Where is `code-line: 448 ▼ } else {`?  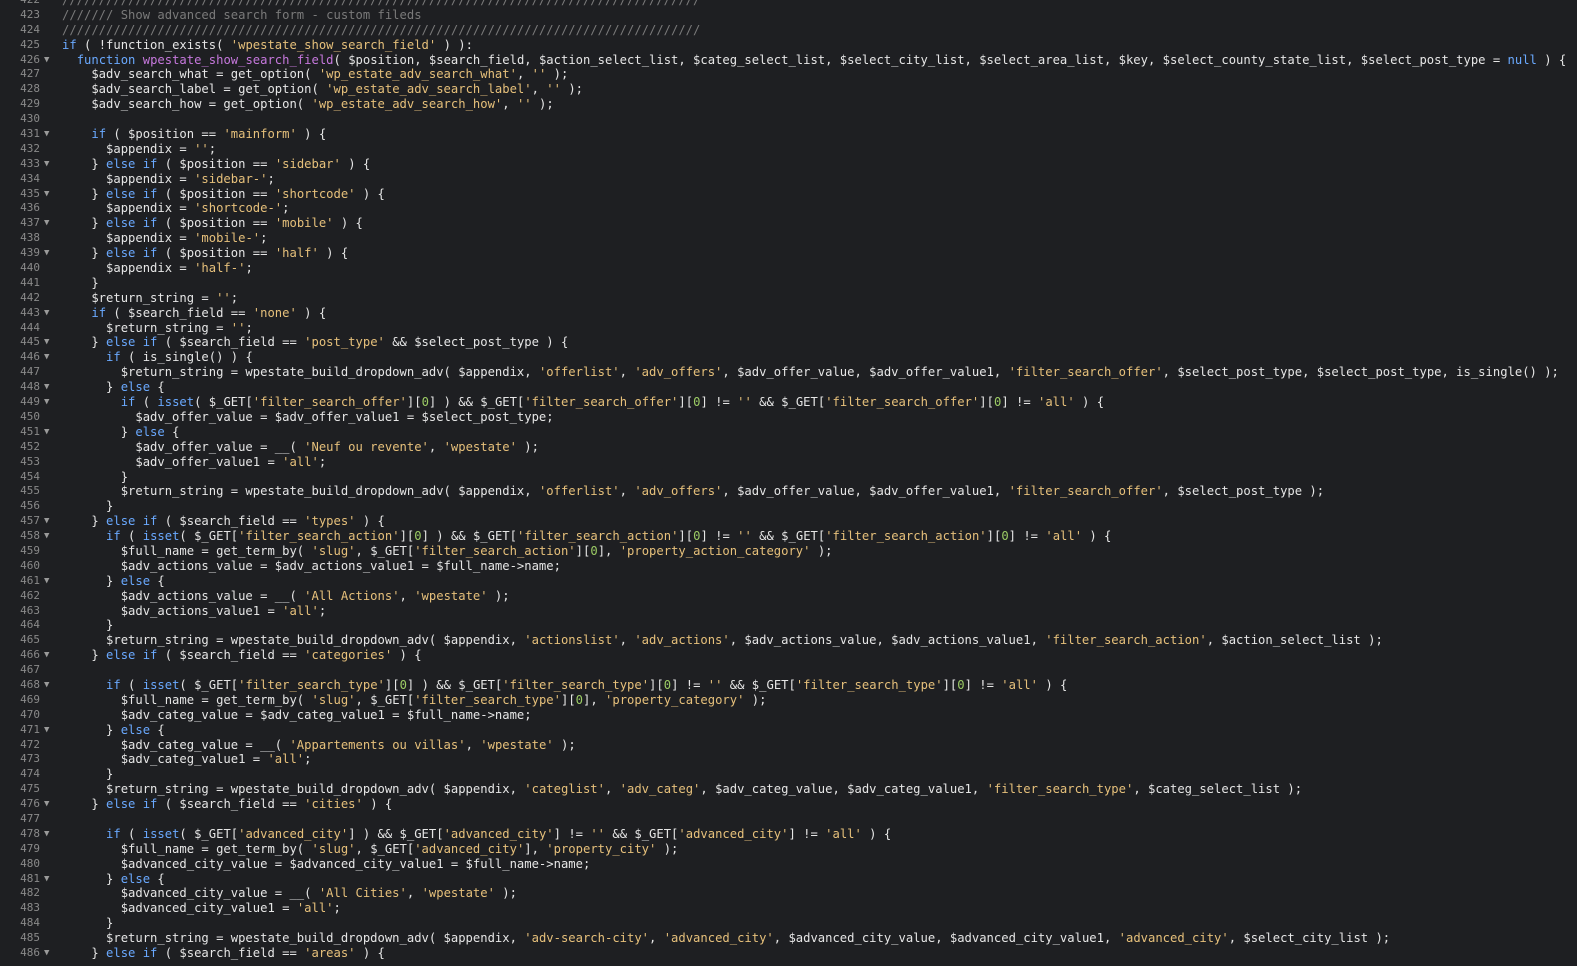
code-line: 448 ▼ } else { is located at coordinates (788, 387).